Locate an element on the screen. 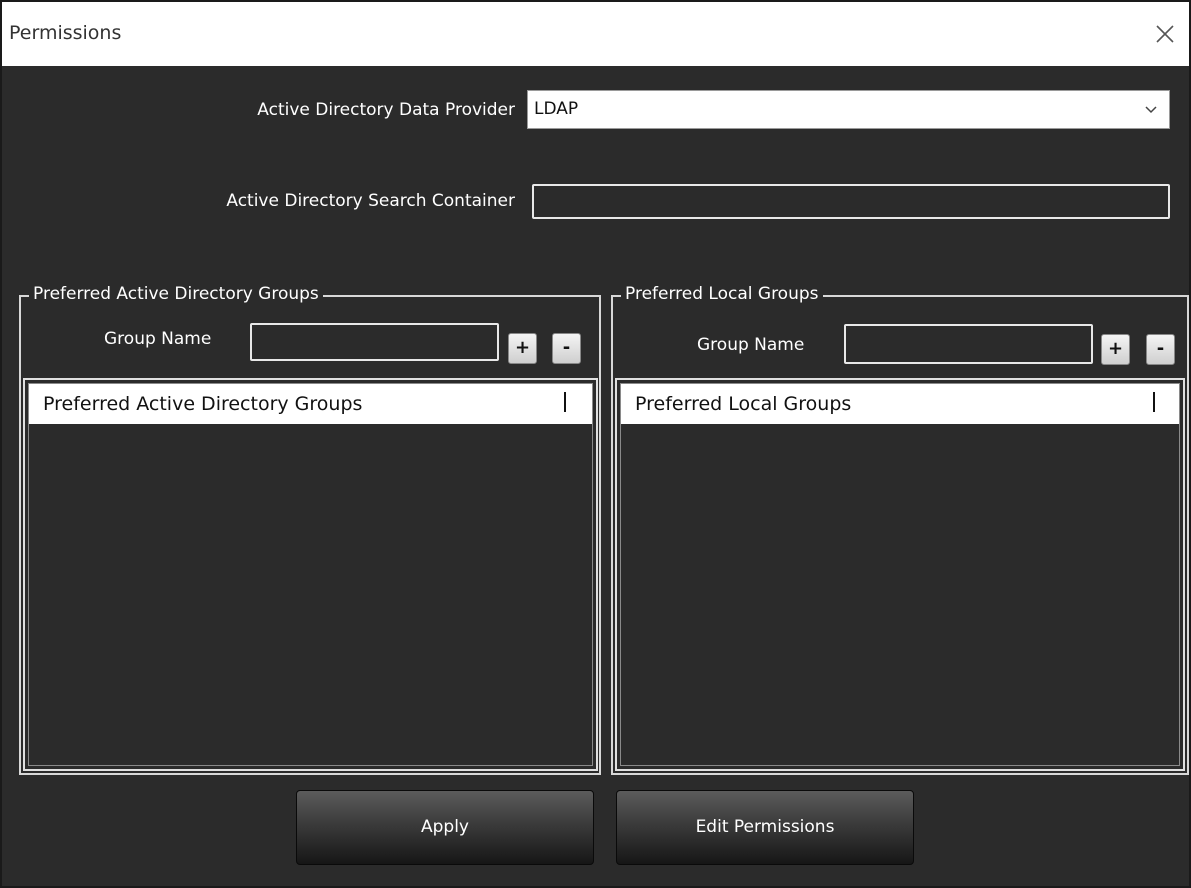 This screenshot has width=1191, height=888. ad-remove-group-button: - is located at coordinates (566, 348).